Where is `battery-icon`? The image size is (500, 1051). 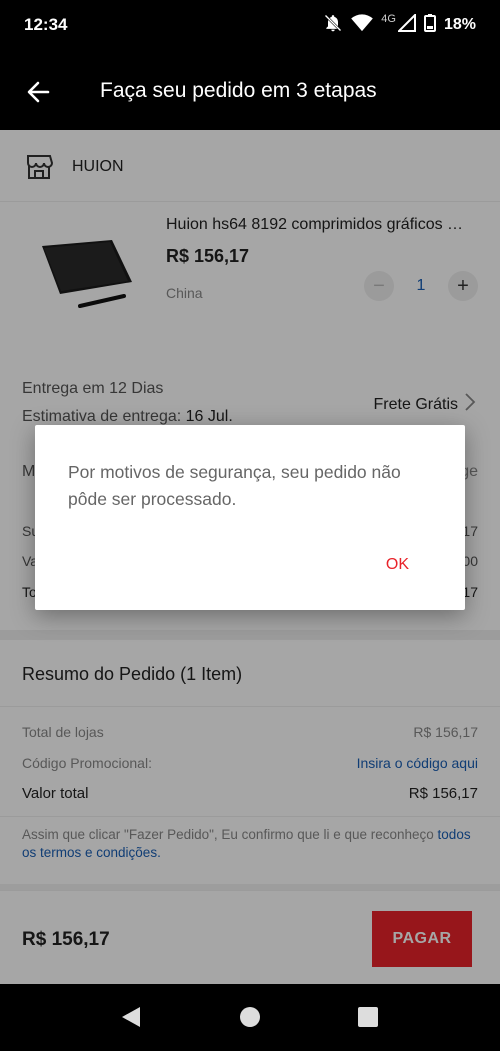
battery-icon is located at coordinates (429, 25).